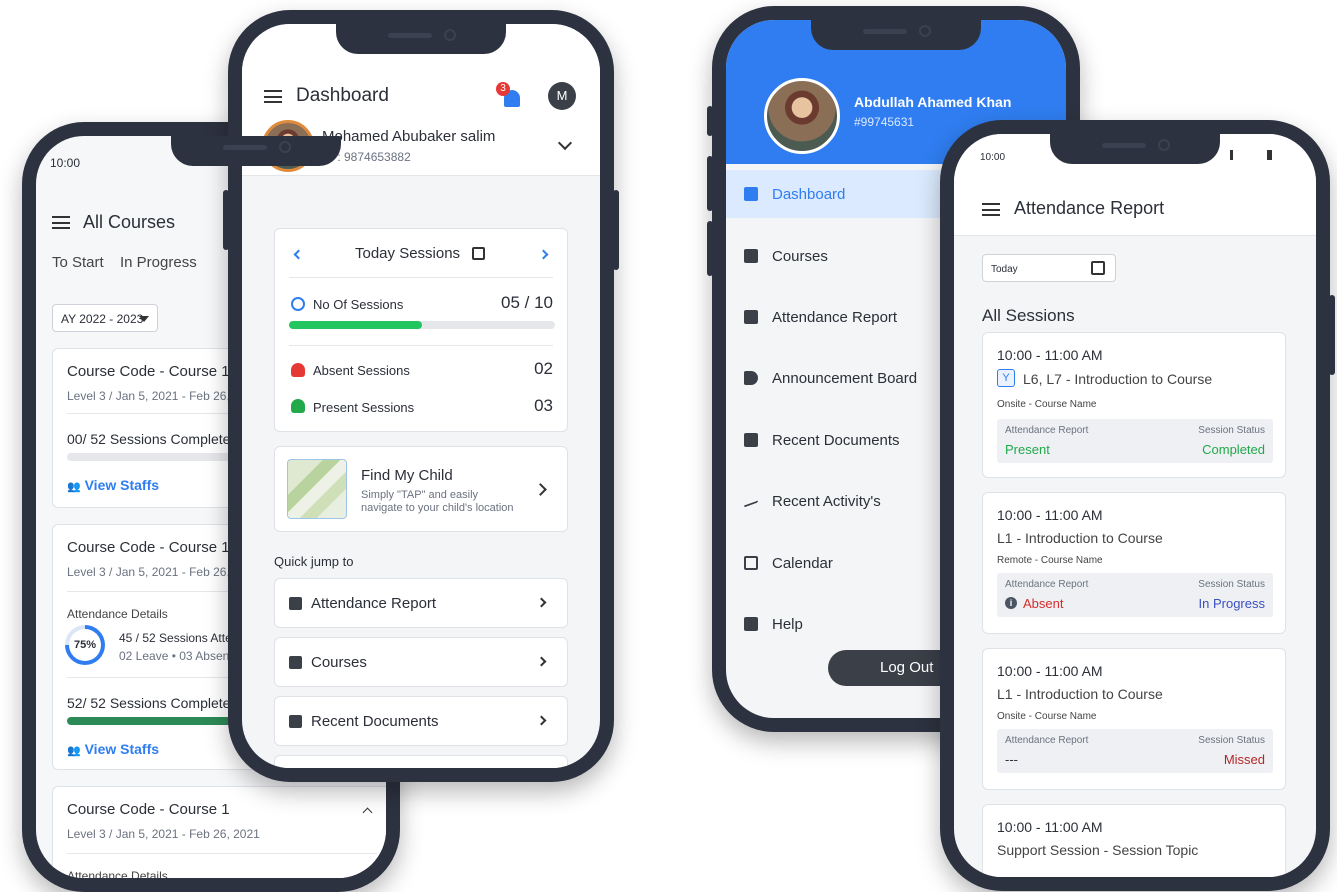 The height and width of the screenshot is (892, 1337). I want to click on menu-user-name: Abdullah Ahamed Khan, so click(933, 102).